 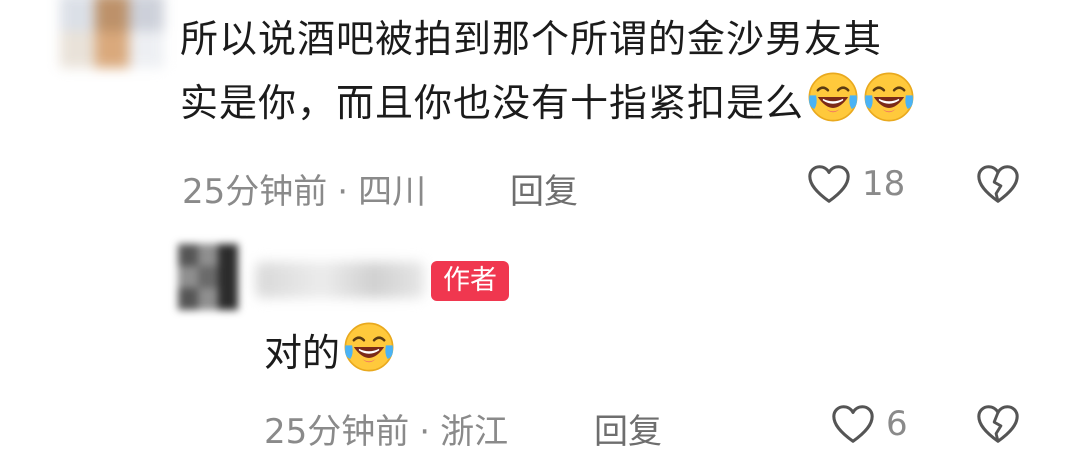 I want to click on reply-like-count: 6, so click(x=897, y=424).